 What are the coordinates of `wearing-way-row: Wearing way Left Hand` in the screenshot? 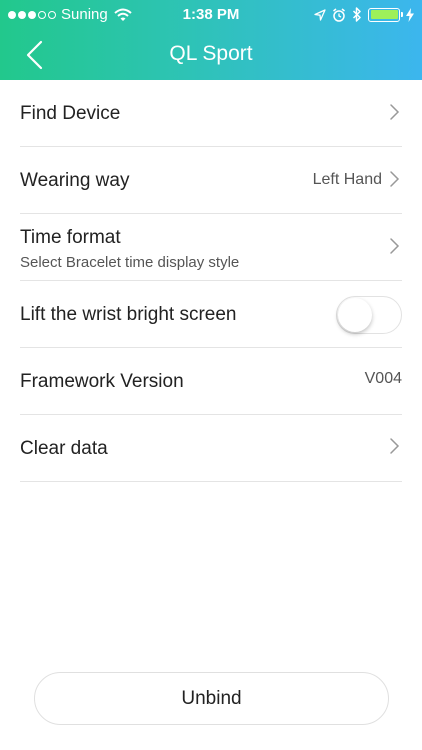 It's located at (211, 180).